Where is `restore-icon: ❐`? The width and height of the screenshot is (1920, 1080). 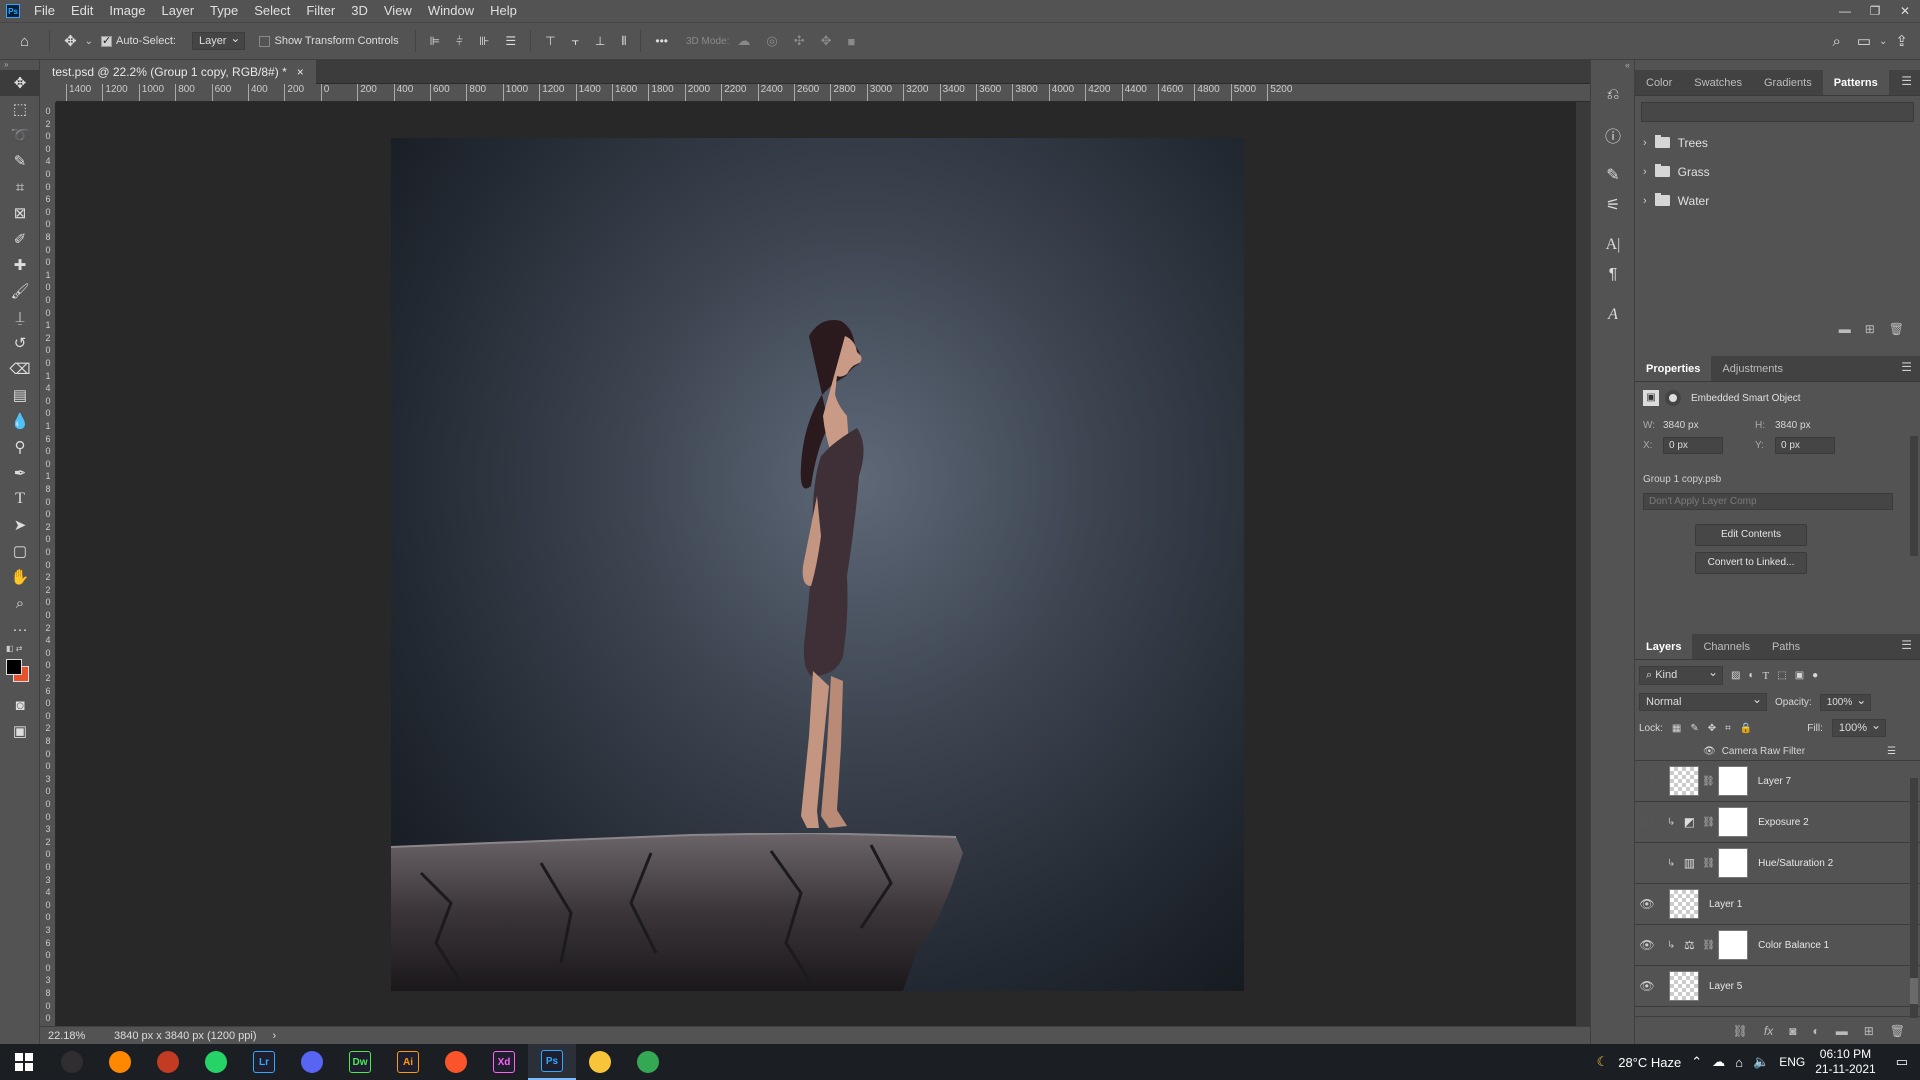
restore-icon: ❐ is located at coordinates (1875, 11).